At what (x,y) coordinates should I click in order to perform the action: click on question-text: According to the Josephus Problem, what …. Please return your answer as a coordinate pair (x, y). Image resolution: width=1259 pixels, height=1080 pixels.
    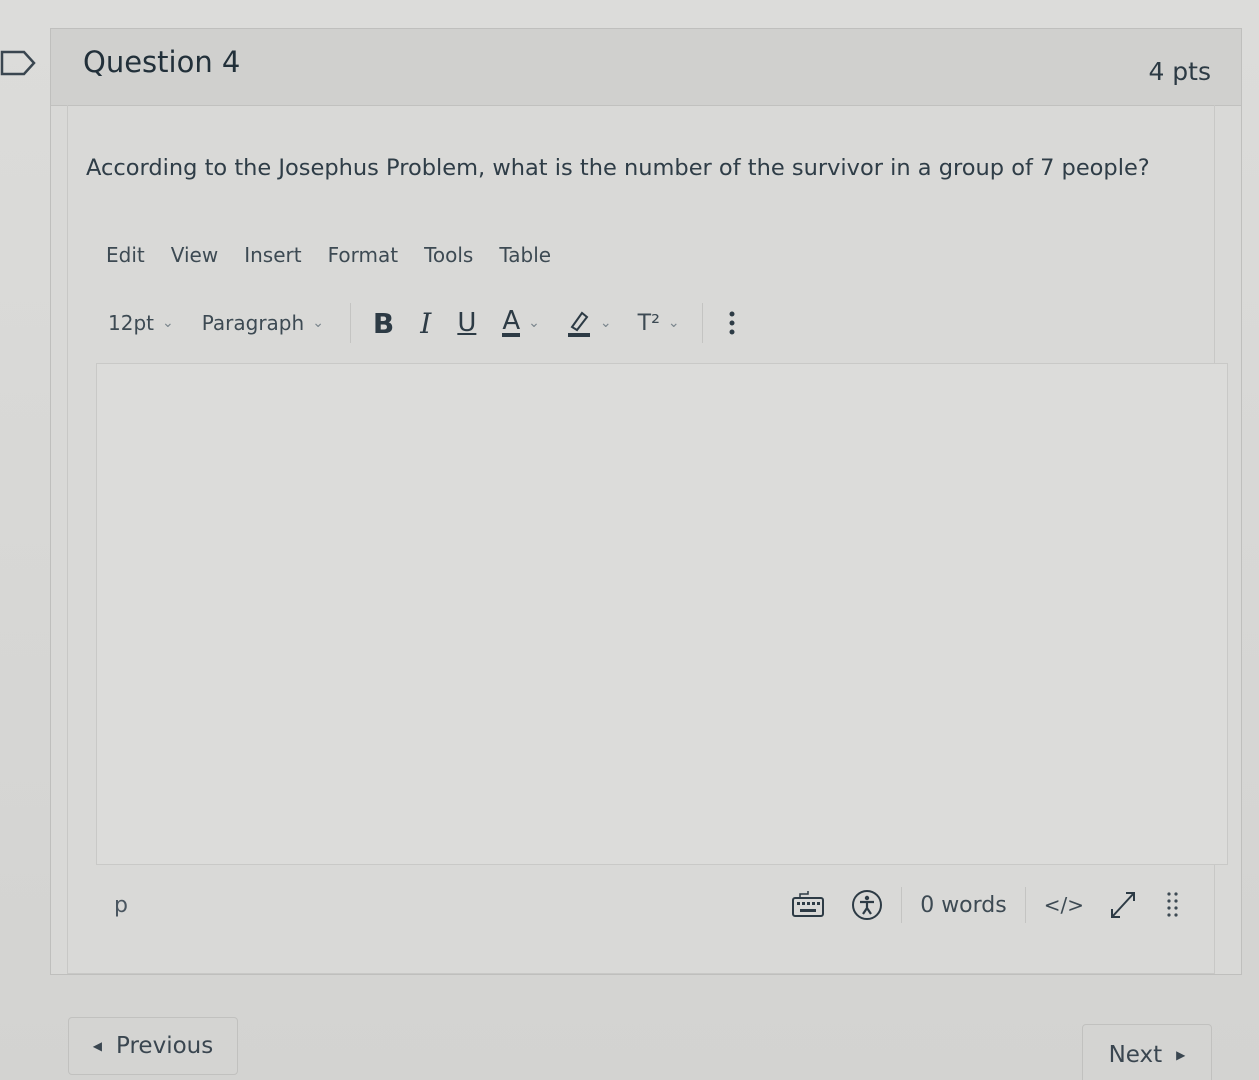
    Looking at the image, I should click on (618, 168).